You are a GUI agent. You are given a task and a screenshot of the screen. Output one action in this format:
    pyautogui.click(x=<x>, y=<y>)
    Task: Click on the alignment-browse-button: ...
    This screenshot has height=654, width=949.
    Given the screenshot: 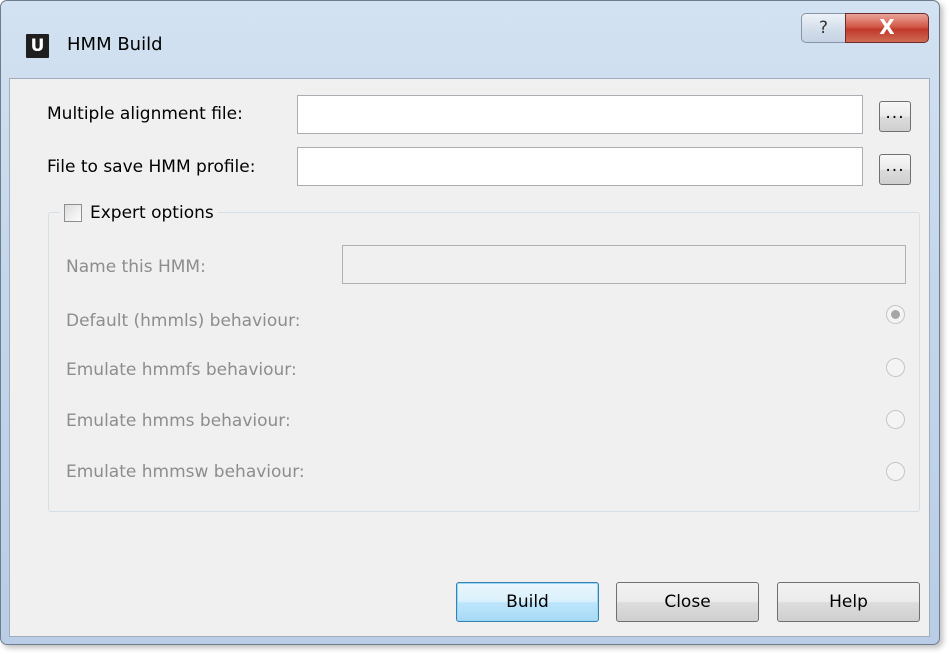 What is the action you would take?
    pyautogui.click(x=895, y=116)
    